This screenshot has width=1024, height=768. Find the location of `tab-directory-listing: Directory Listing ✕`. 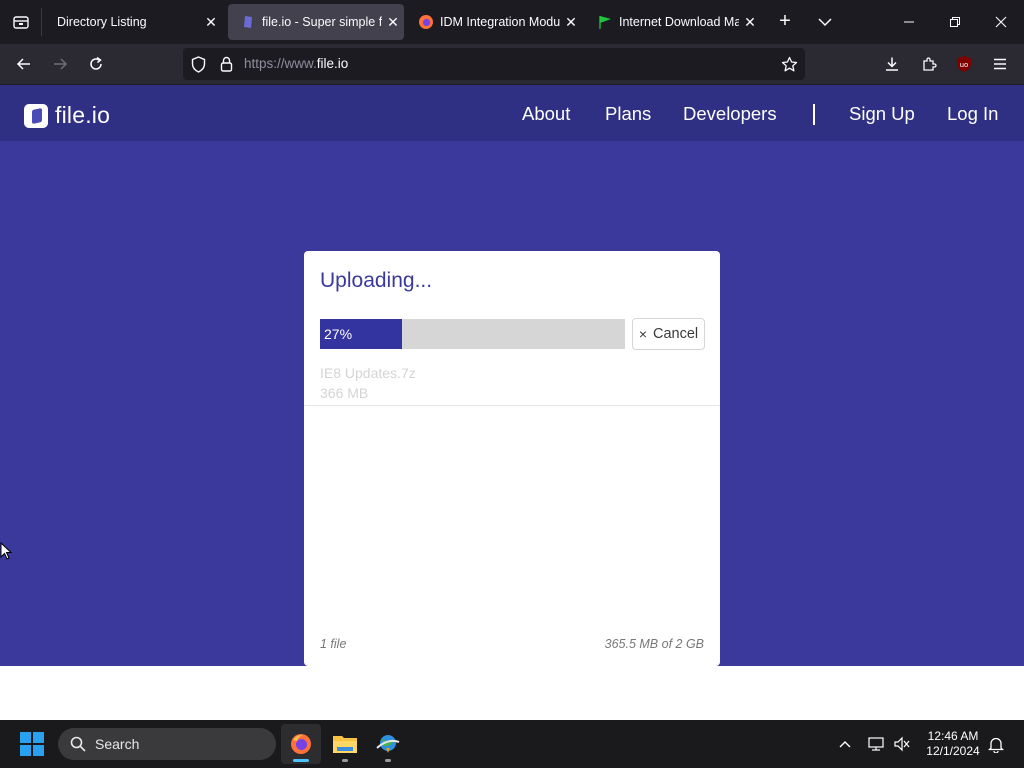

tab-directory-listing: Directory Listing ✕ is located at coordinates (134, 22).